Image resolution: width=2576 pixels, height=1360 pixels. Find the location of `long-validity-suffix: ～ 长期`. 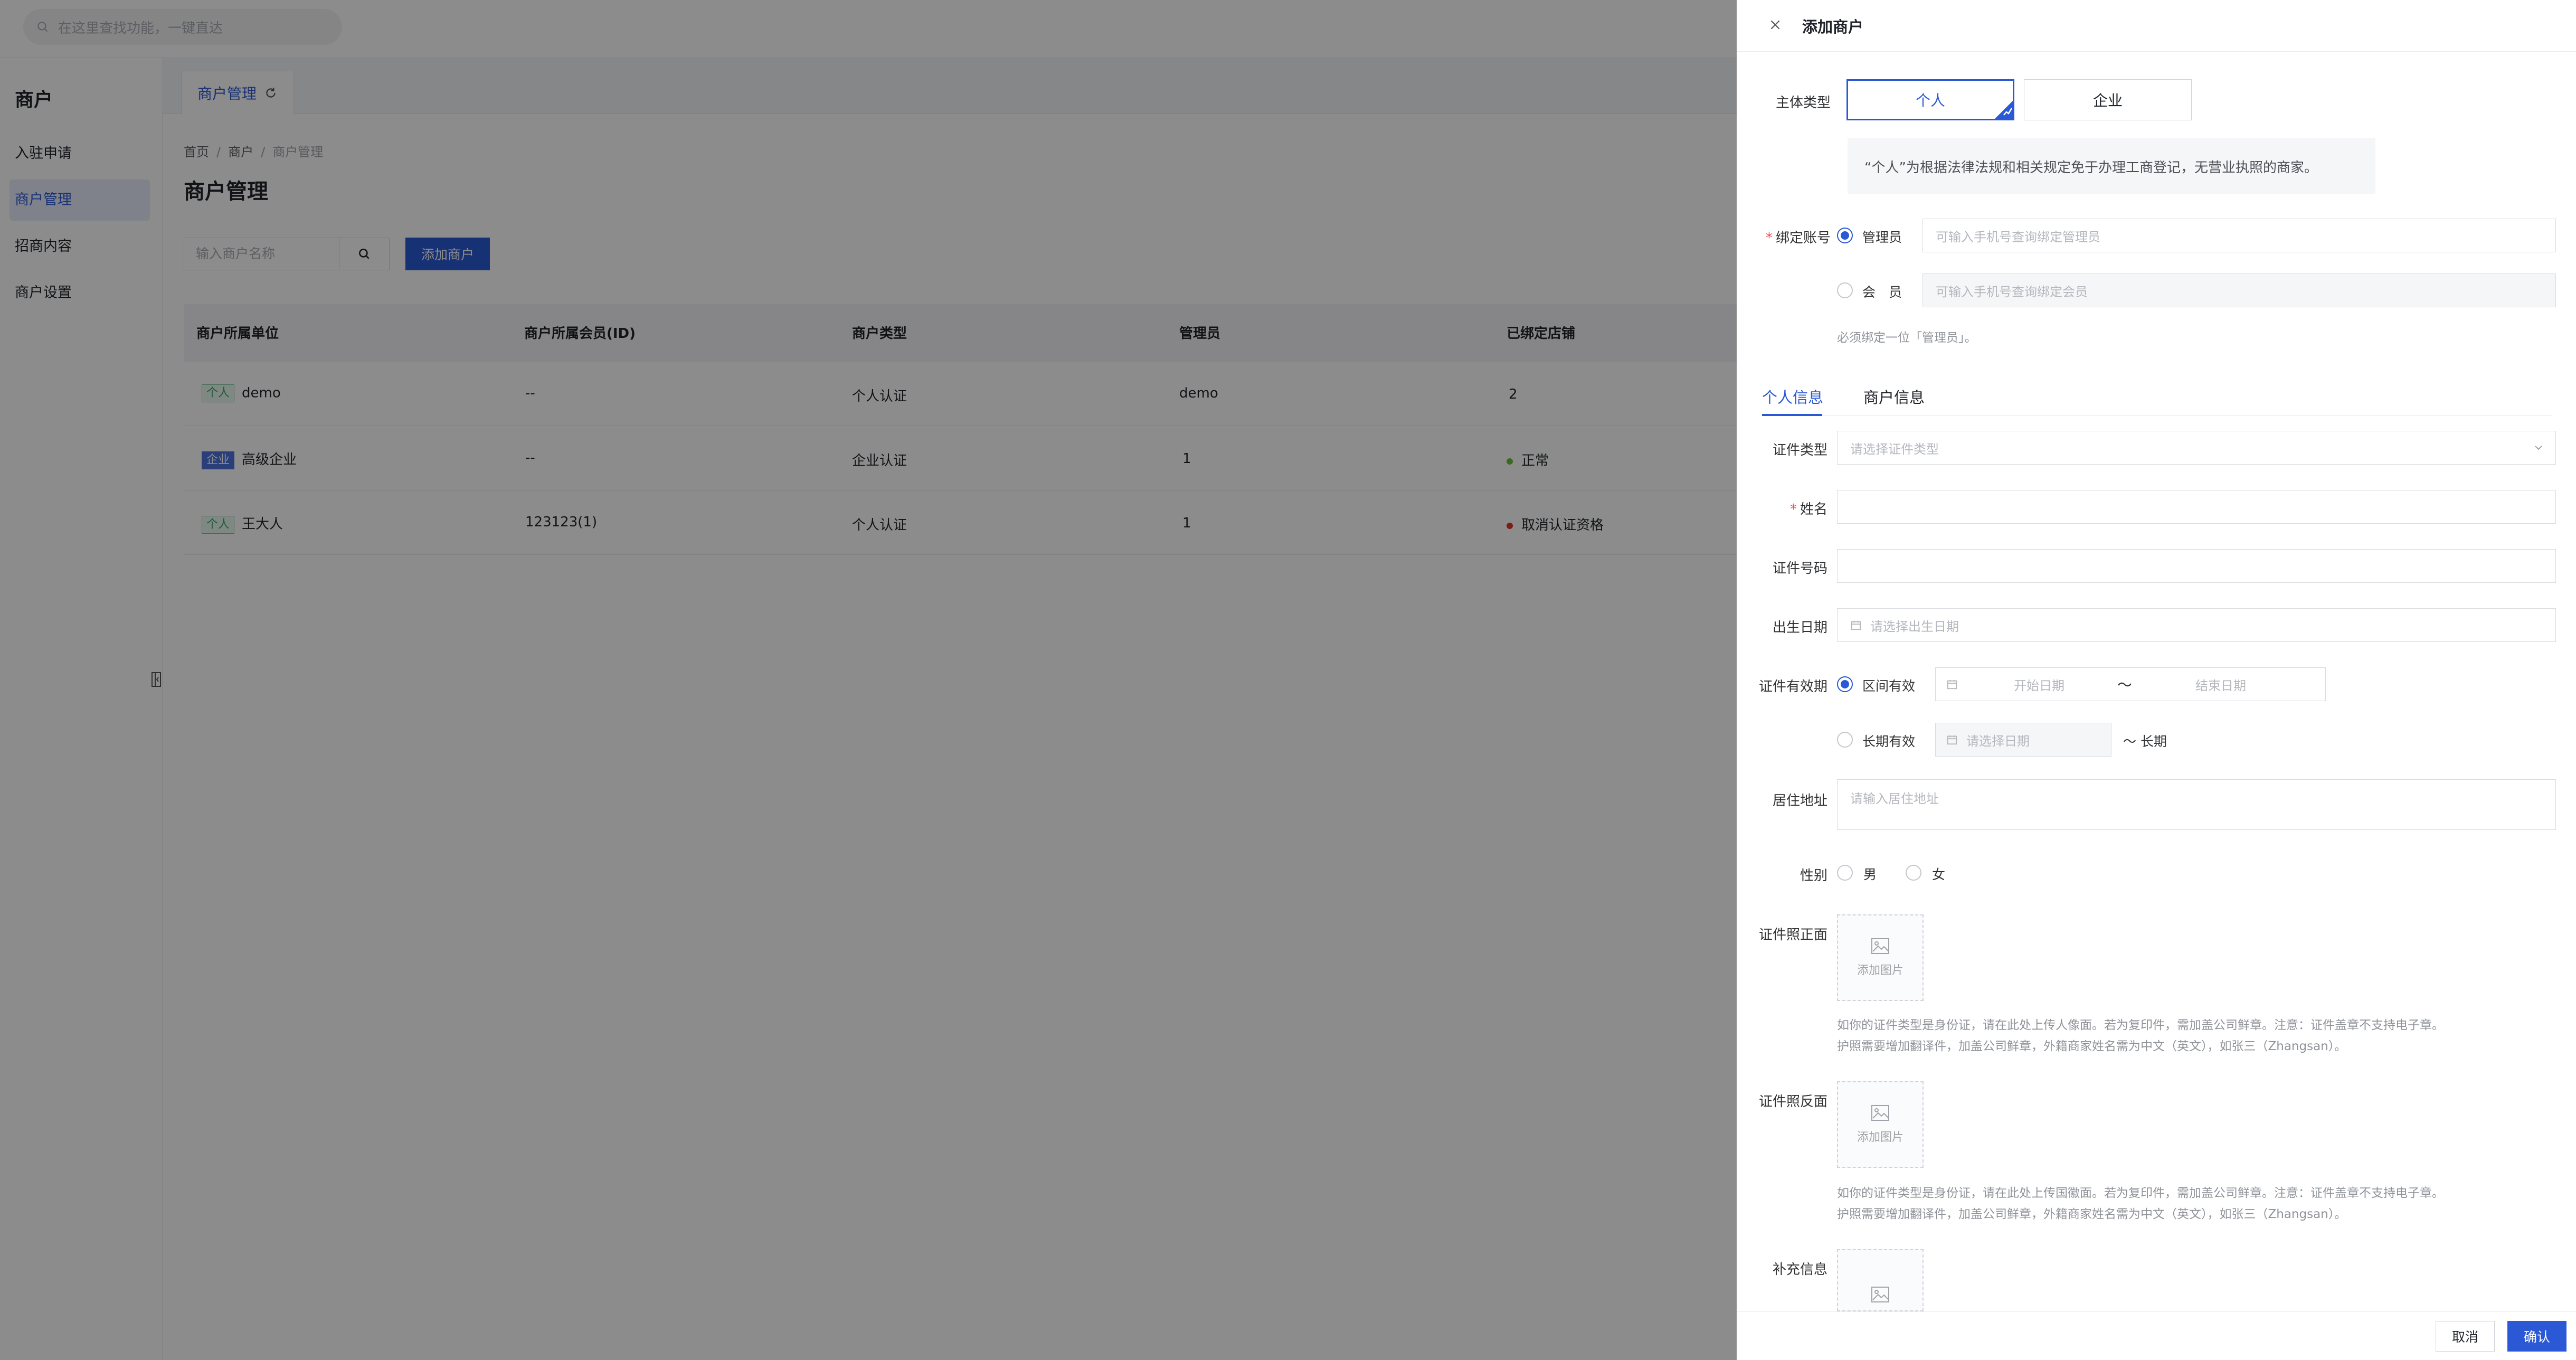

long-validity-suffix: ～ 长期 is located at coordinates (2145, 741).